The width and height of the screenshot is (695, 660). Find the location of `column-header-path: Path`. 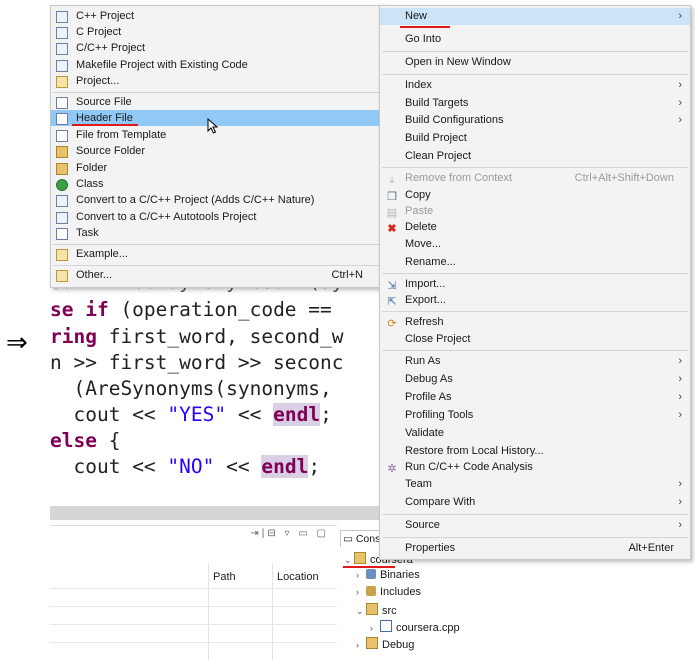

column-header-path: Path is located at coordinates (224, 577).